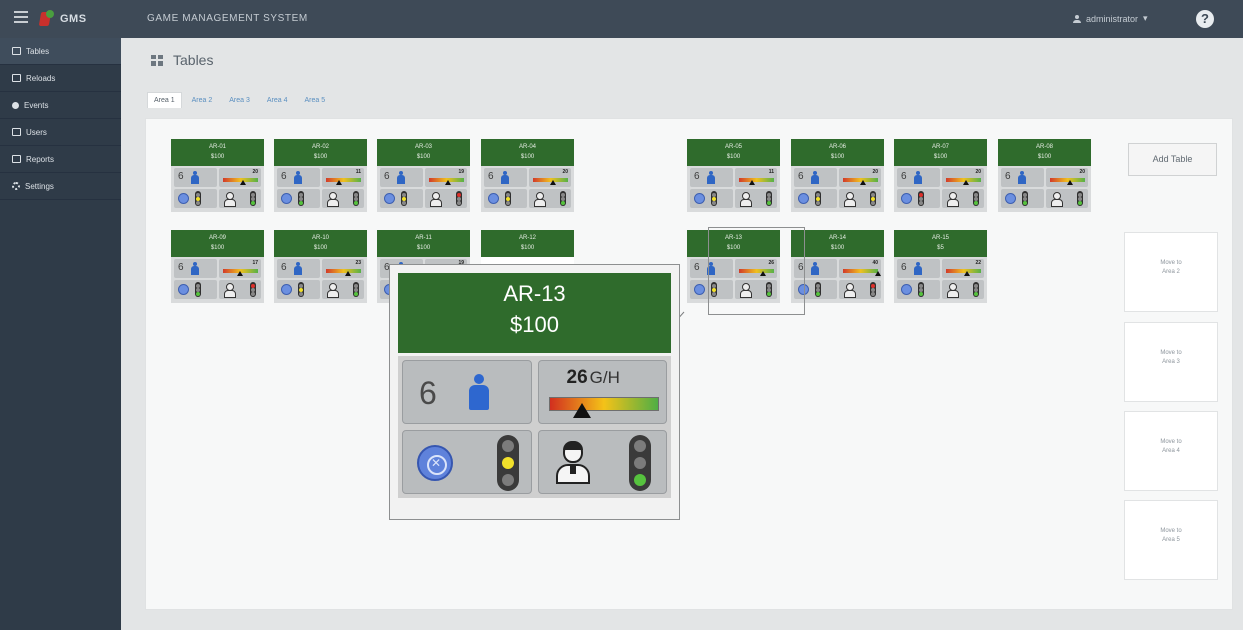 This screenshot has height=630, width=1243. I want to click on hamburger-menu-icon, so click(21, 17).